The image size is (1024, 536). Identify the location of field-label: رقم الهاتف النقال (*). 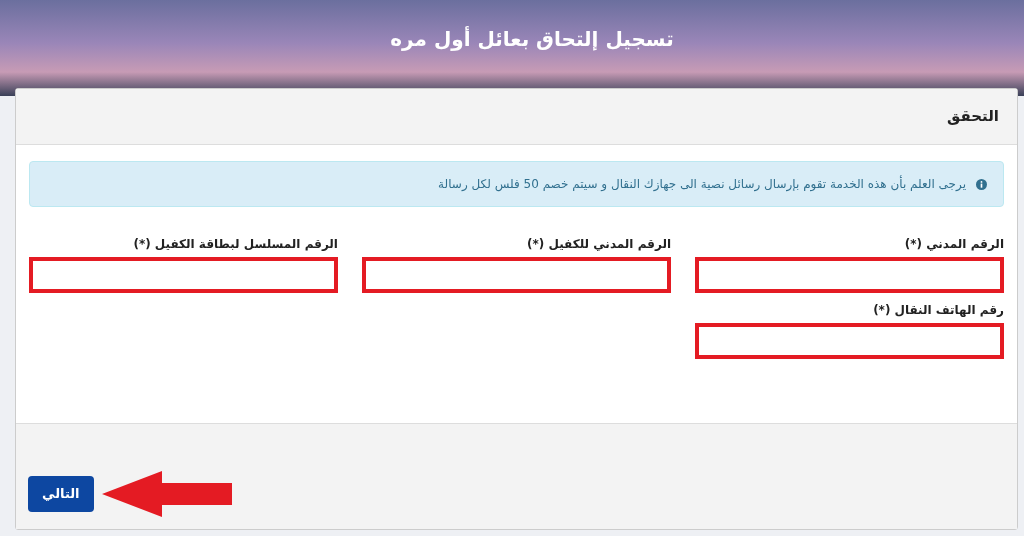
(938, 310).